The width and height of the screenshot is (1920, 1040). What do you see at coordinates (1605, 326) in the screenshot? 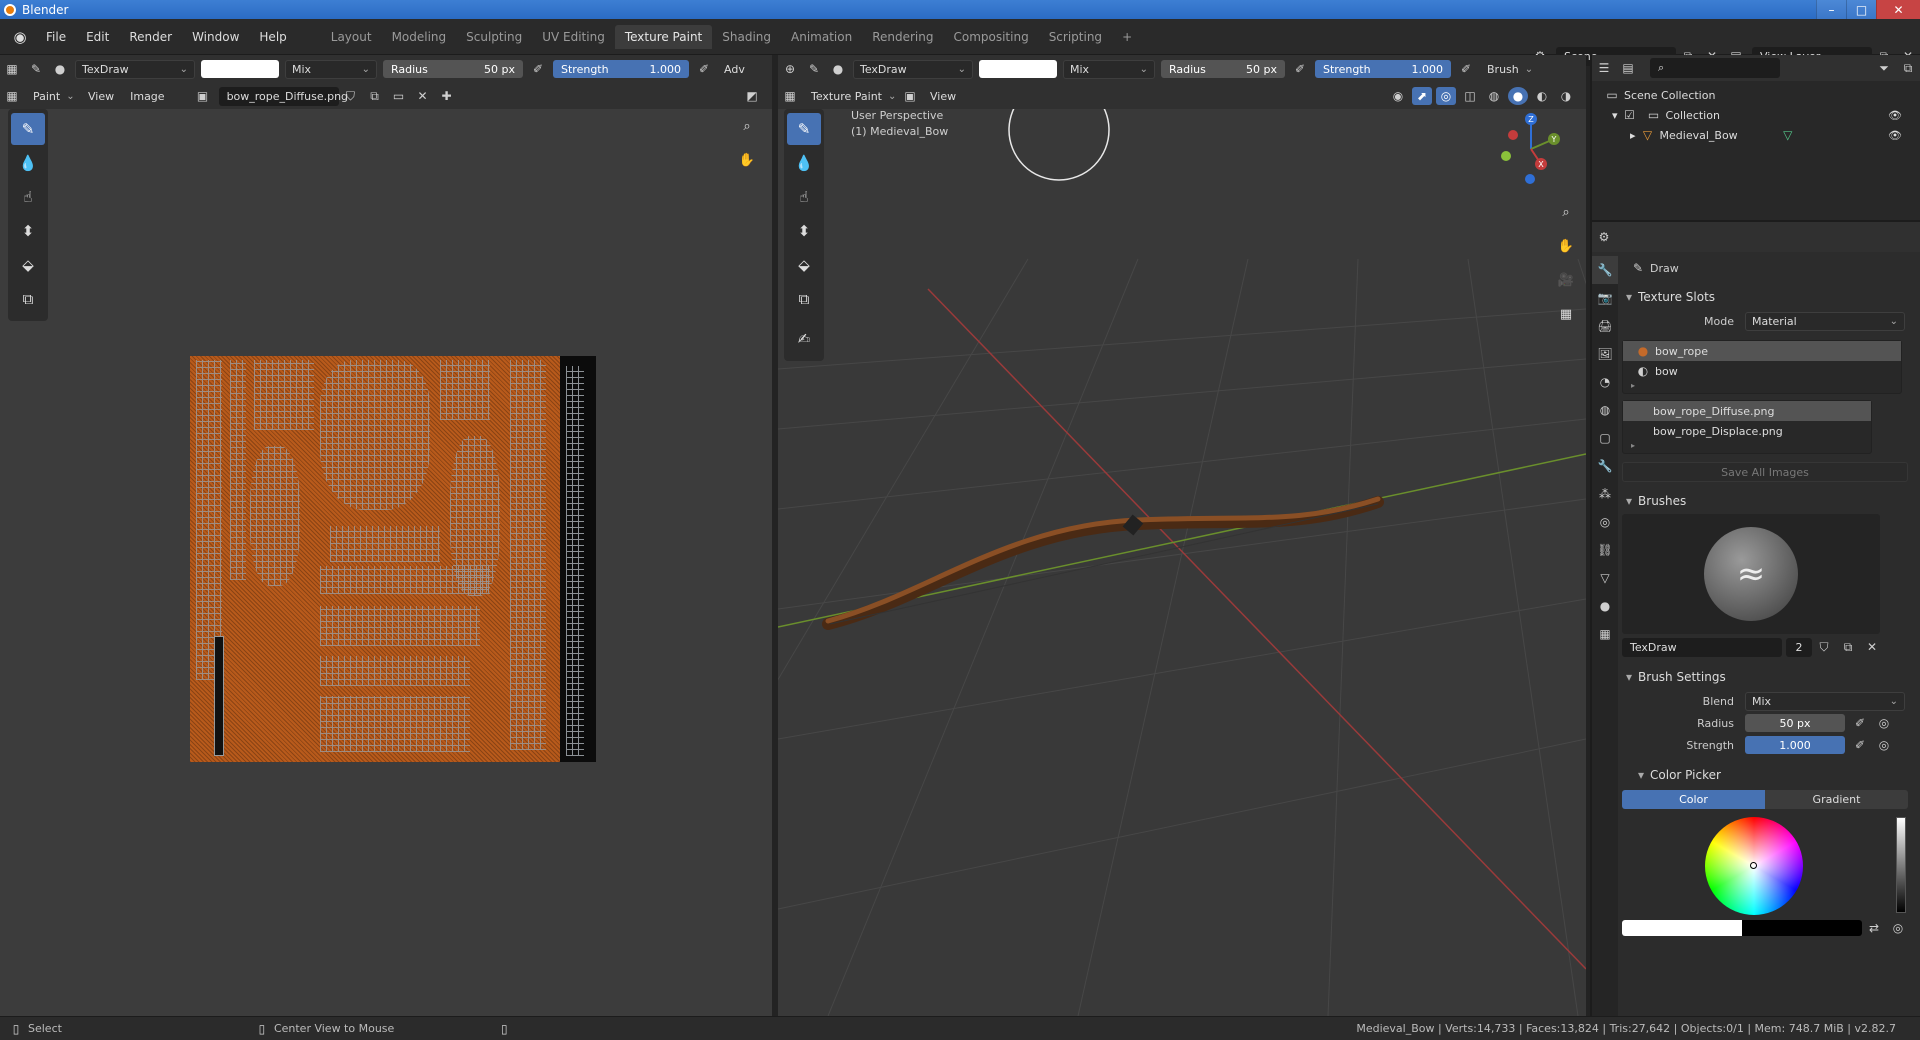
I see `output-tab-icon: 🖨` at bounding box center [1605, 326].